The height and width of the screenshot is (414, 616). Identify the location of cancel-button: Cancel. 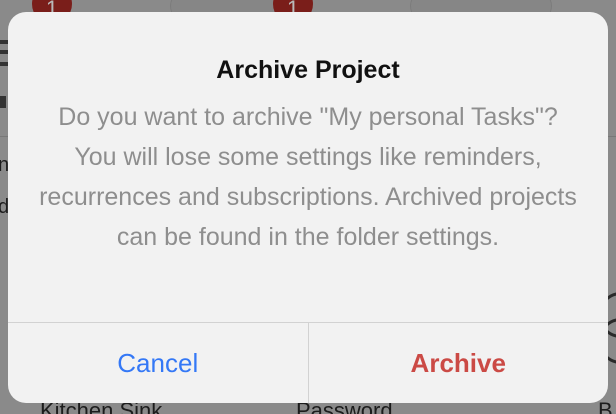
(158, 363).